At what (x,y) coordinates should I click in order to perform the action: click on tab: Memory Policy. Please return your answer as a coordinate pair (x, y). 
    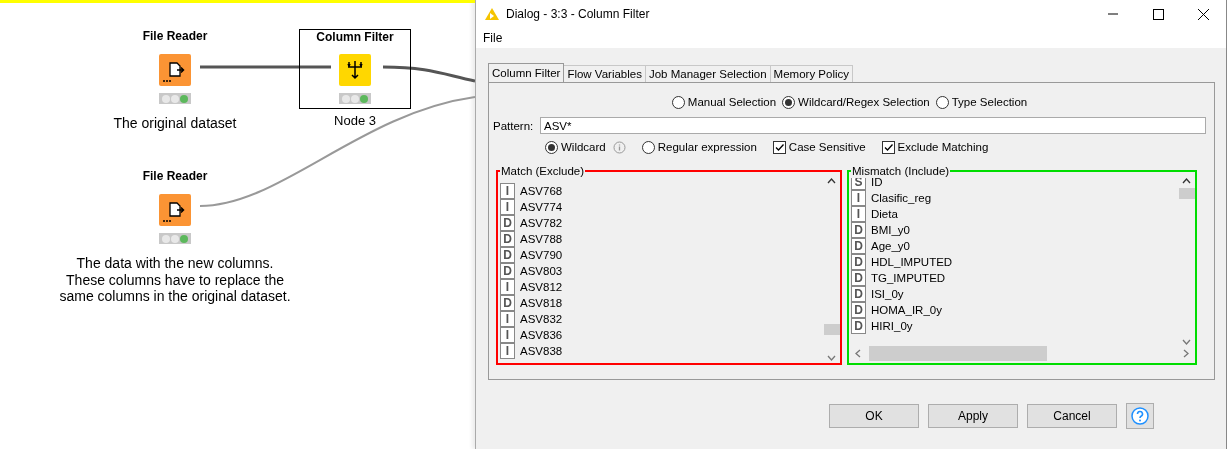
    Looking at the image, I should click on (811, 73).